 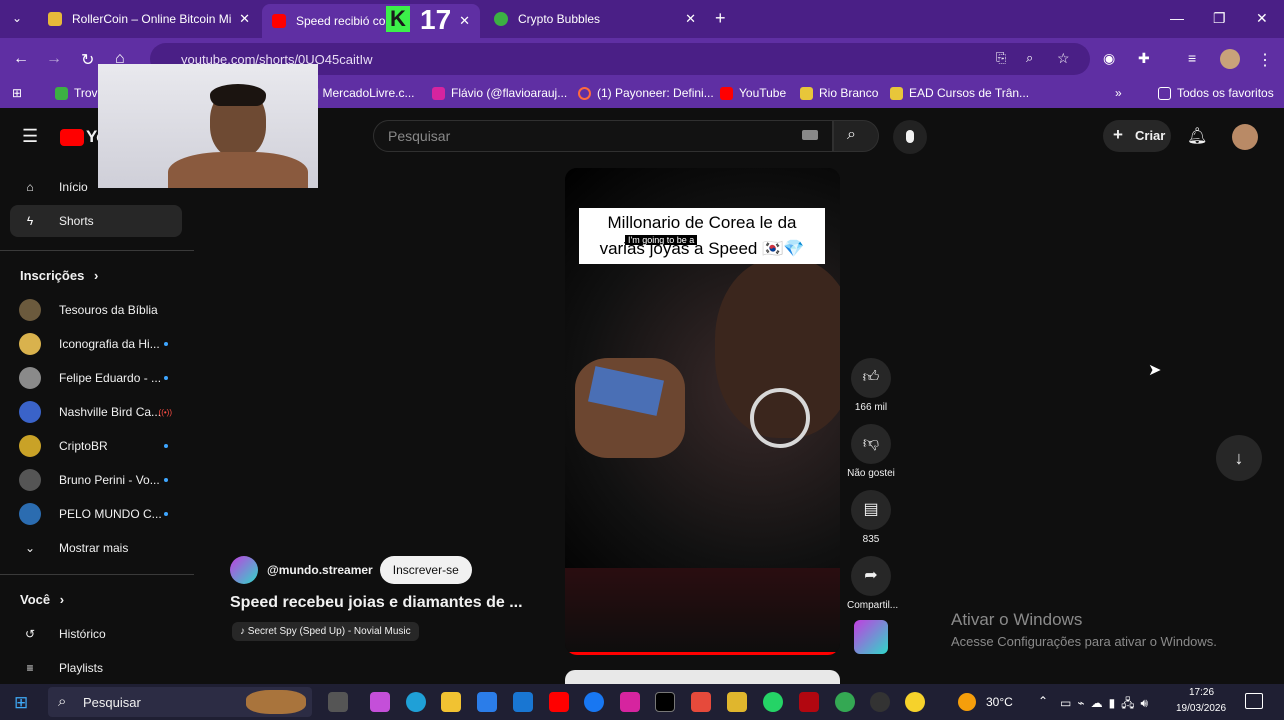 I want to click on channel-row: @mundo.streamer Inscrever-se, so click(x=351, y=570).